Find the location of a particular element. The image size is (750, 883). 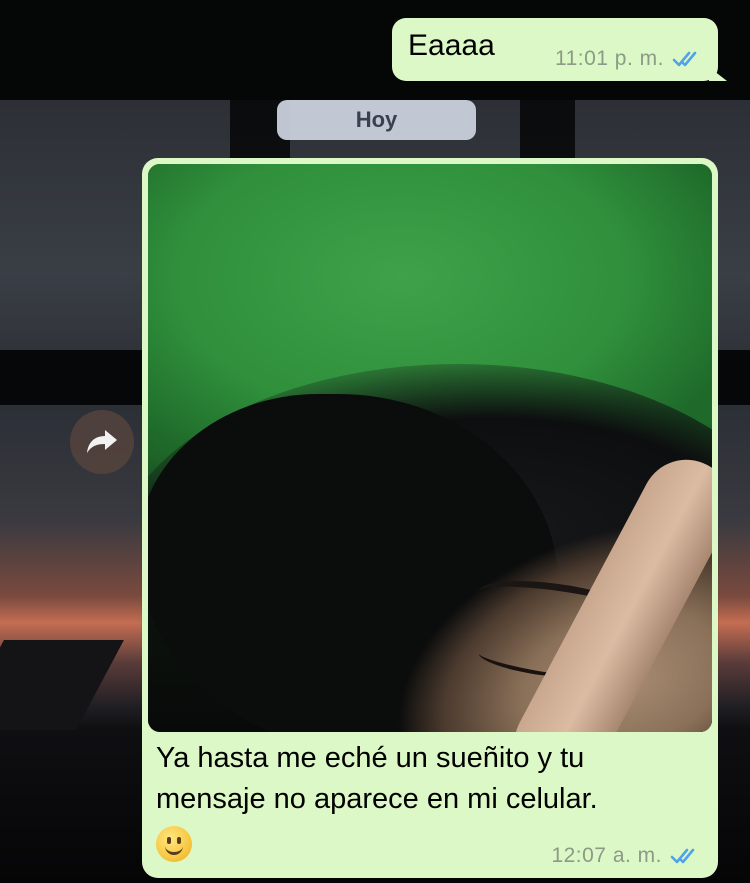

date-divider: Hoy is located at coordinates (376, 120).